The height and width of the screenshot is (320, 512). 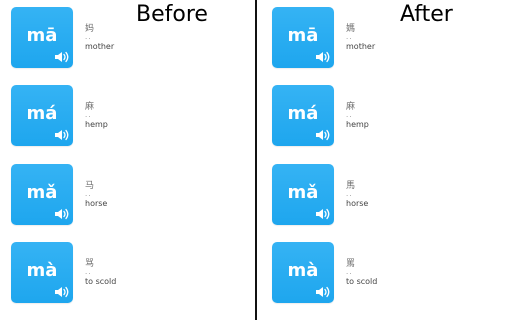 I want to click on panel-title: Before, so click(x=172, y=14).